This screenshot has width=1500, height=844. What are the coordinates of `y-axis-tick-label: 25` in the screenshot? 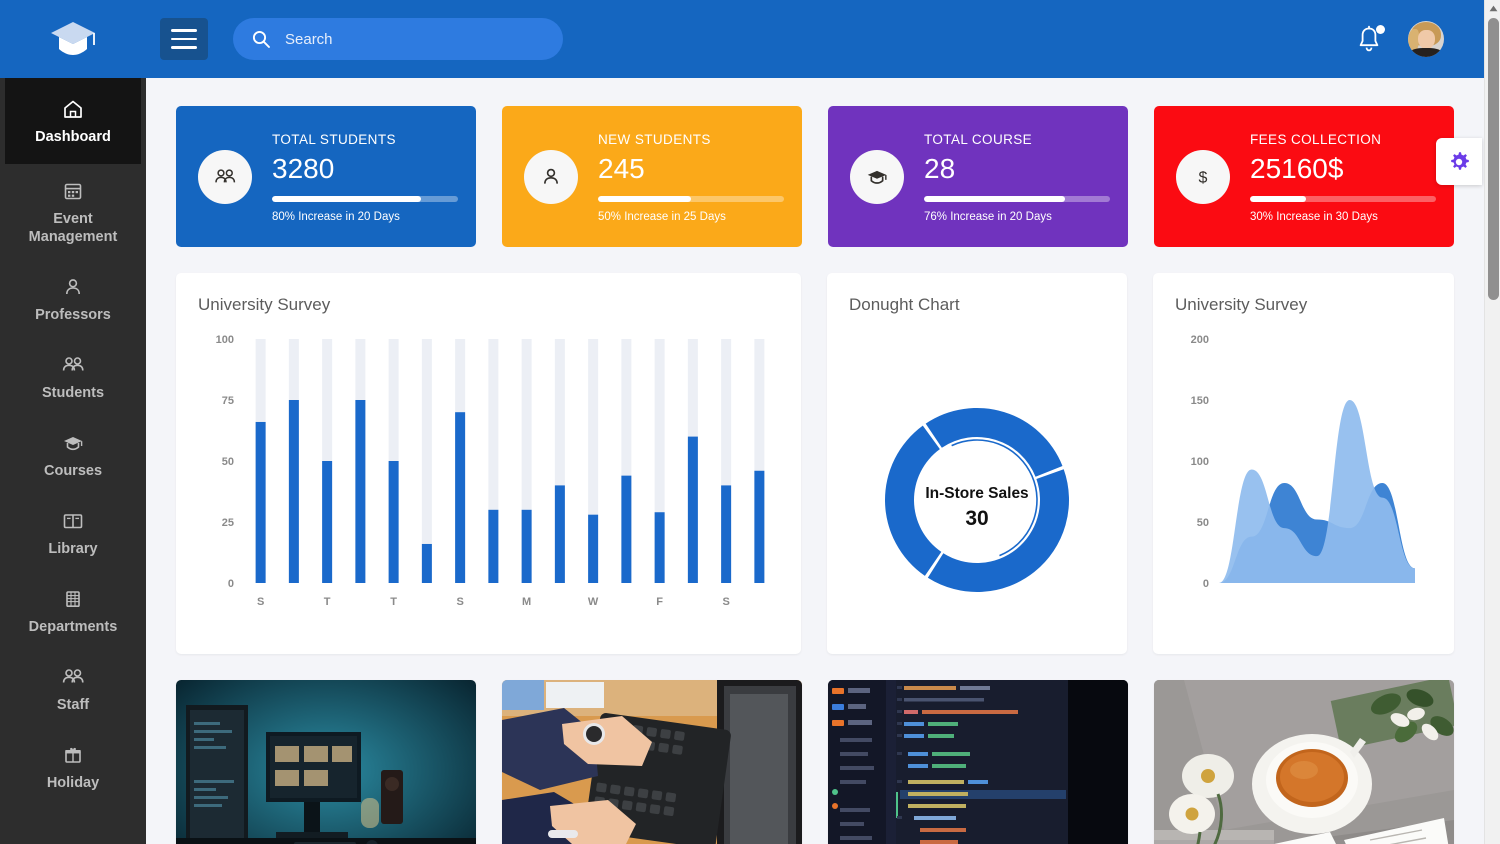 It's located at (228, 523).